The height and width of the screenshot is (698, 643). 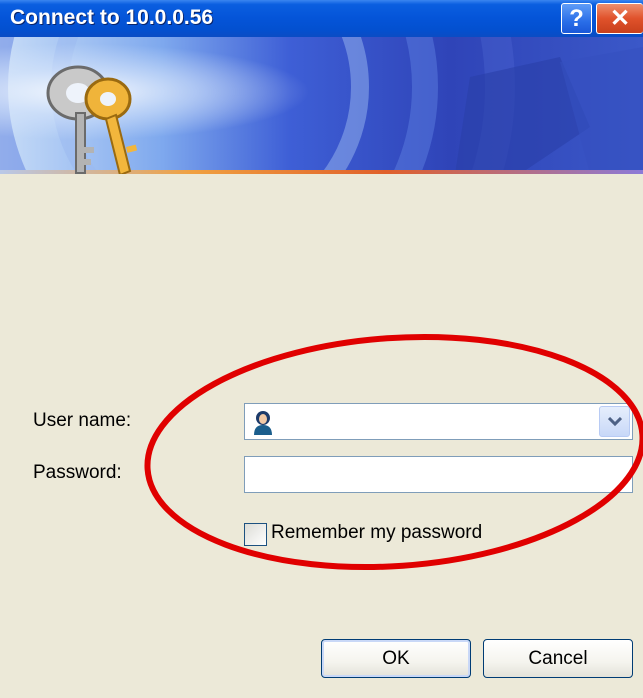 I want to click on remember-password-checkbox, so click(x=255, y=534).